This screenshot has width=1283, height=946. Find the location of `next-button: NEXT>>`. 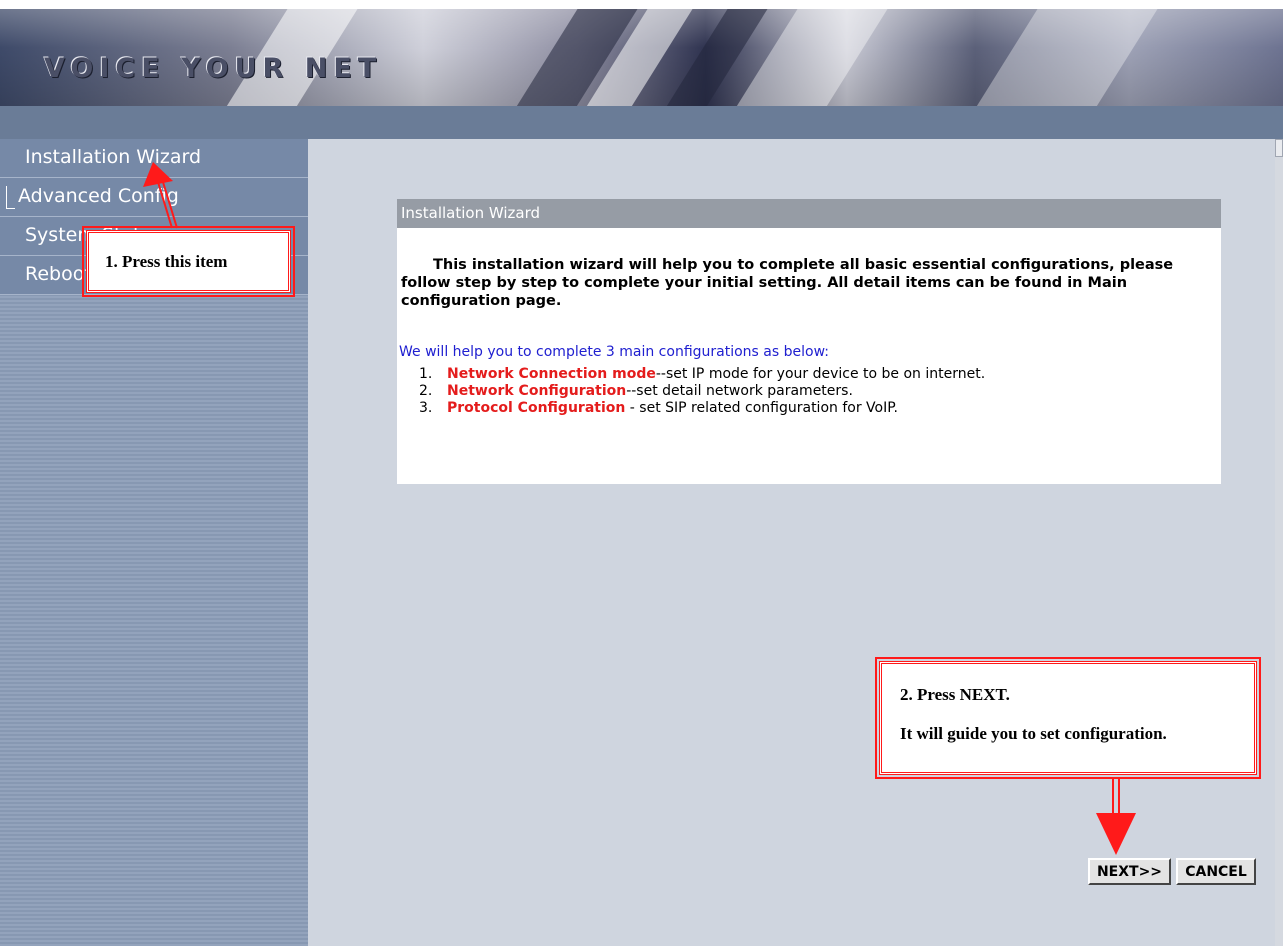

next-button: NEXT>> is located at coordinates (1129, 871).